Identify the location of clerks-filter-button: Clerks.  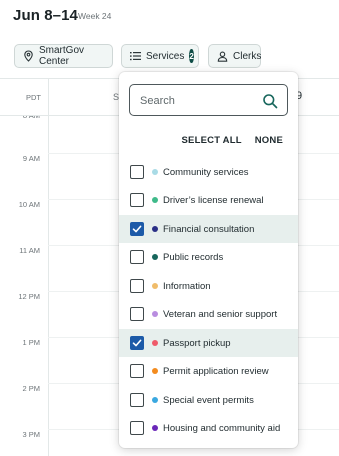
(234, 56).